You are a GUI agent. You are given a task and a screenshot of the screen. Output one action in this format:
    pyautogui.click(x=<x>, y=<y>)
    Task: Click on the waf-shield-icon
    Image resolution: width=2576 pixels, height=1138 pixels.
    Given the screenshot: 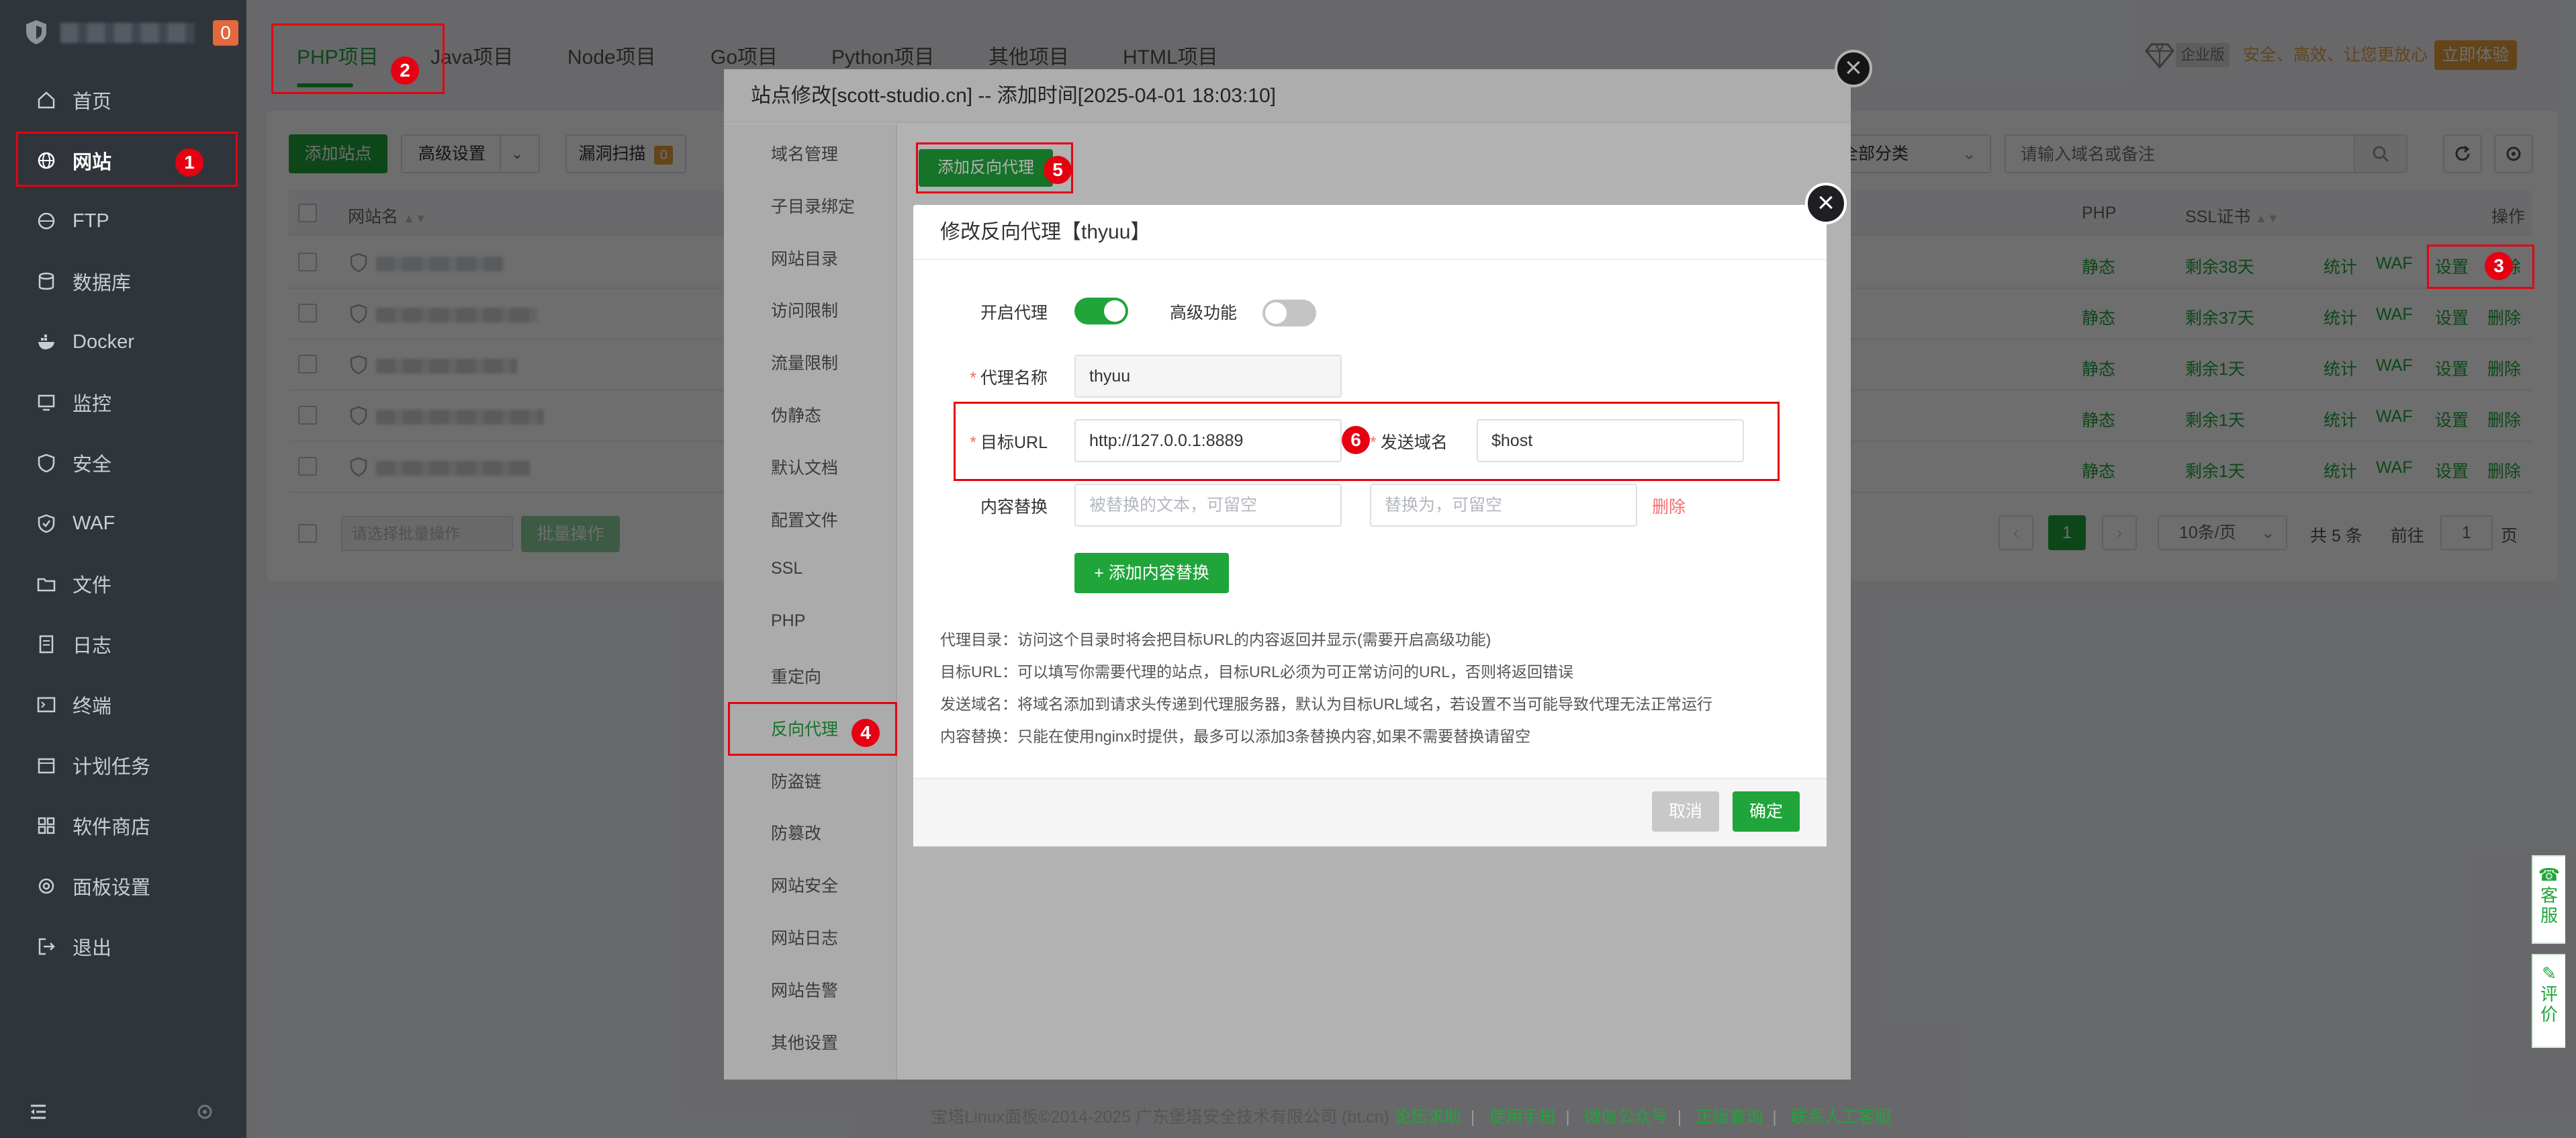 What is the action you would take?
    pyautogui.click(x=46, y=523)
    